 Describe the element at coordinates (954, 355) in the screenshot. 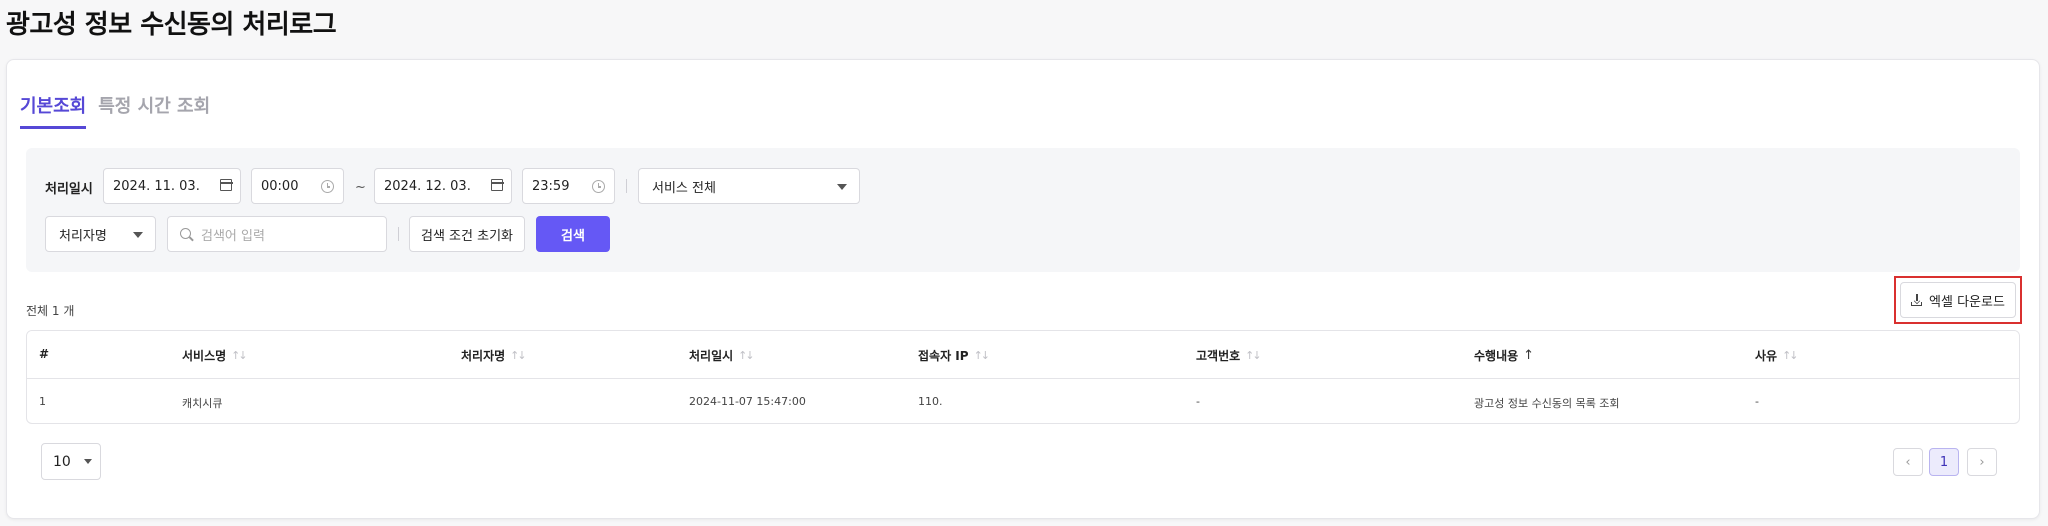

I see `column-header-ip: 접속자 IP ↑↓` at that location.